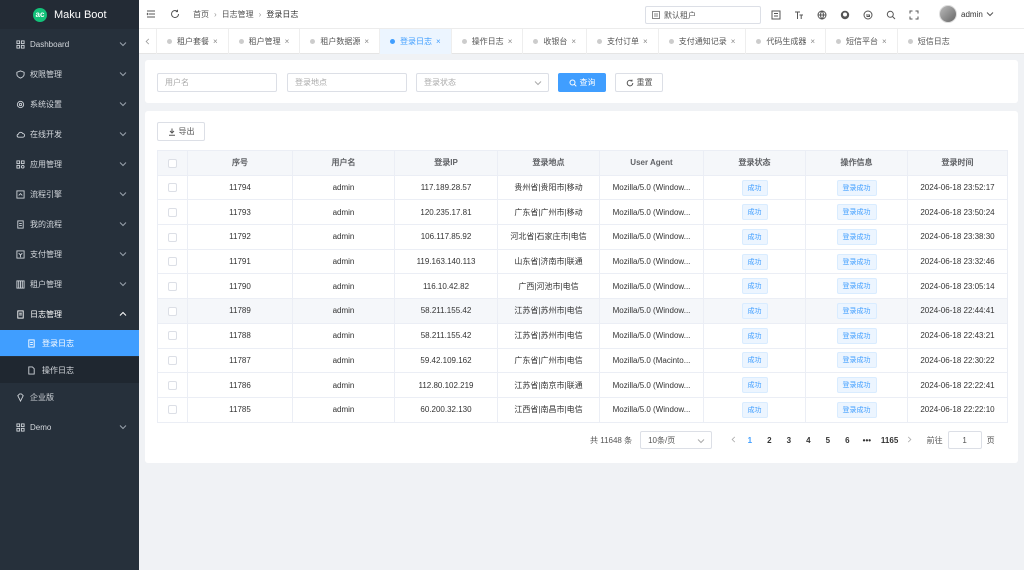 This screenshot has height=570, width=1024. I want to click on sidebar-item-flow-engine: 流程引擎, so click(69, 194).